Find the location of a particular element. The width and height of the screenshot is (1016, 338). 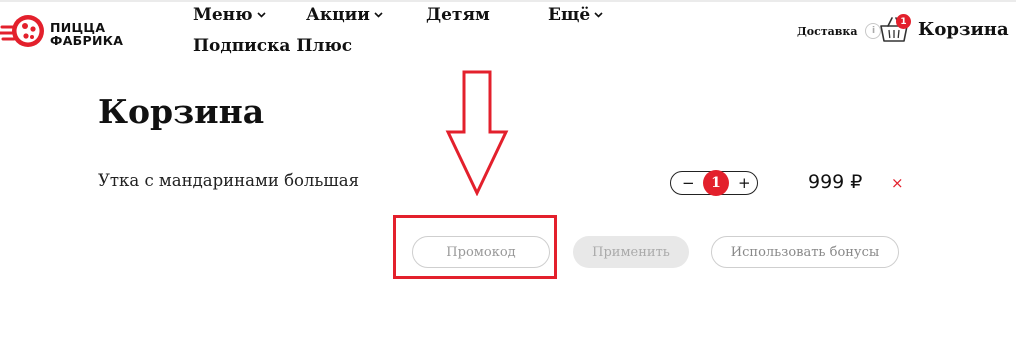

logo-text-line2: ФАБРИКА is located at coordinates (87, 40).